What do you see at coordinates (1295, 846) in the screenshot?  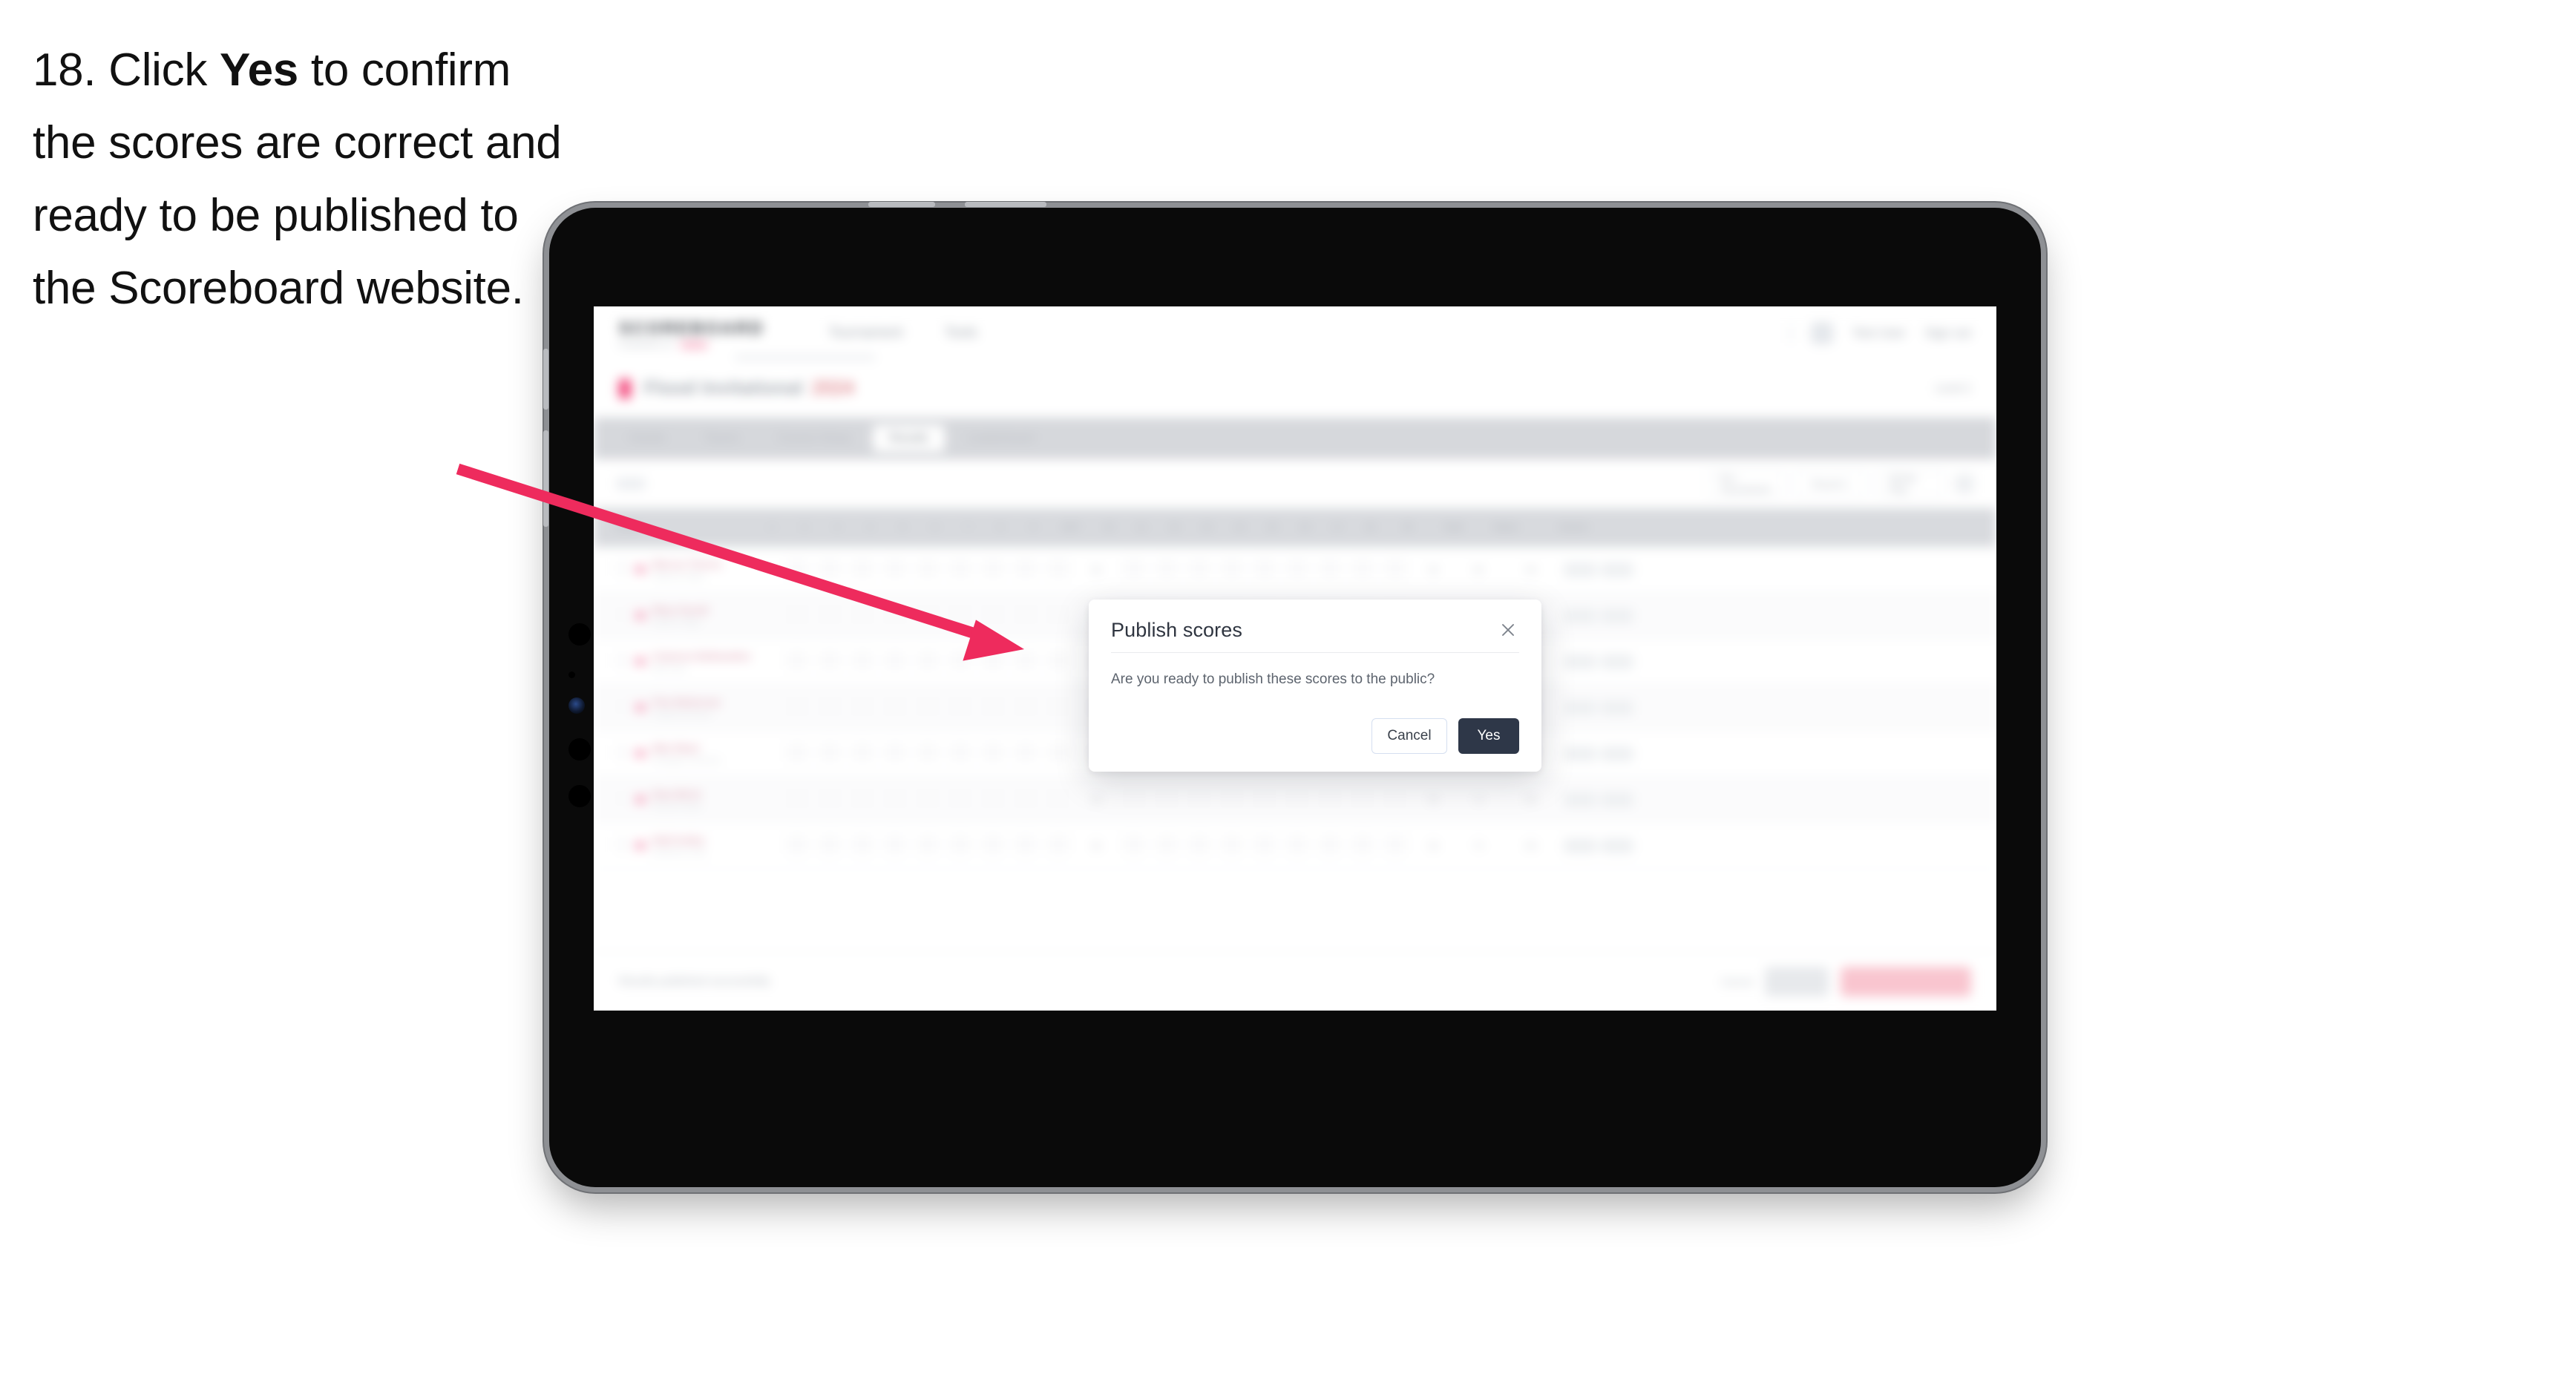 I see `table-row: Niall Ashby Sandmere Links 36 36 74 OK` at bounding box center [1295, 846].